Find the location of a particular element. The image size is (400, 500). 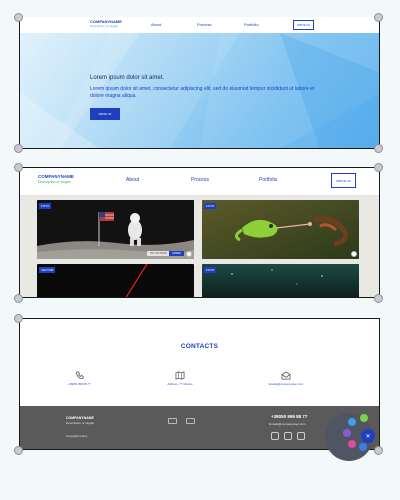

card-image-chameleon is located at coordinates (280, 229).